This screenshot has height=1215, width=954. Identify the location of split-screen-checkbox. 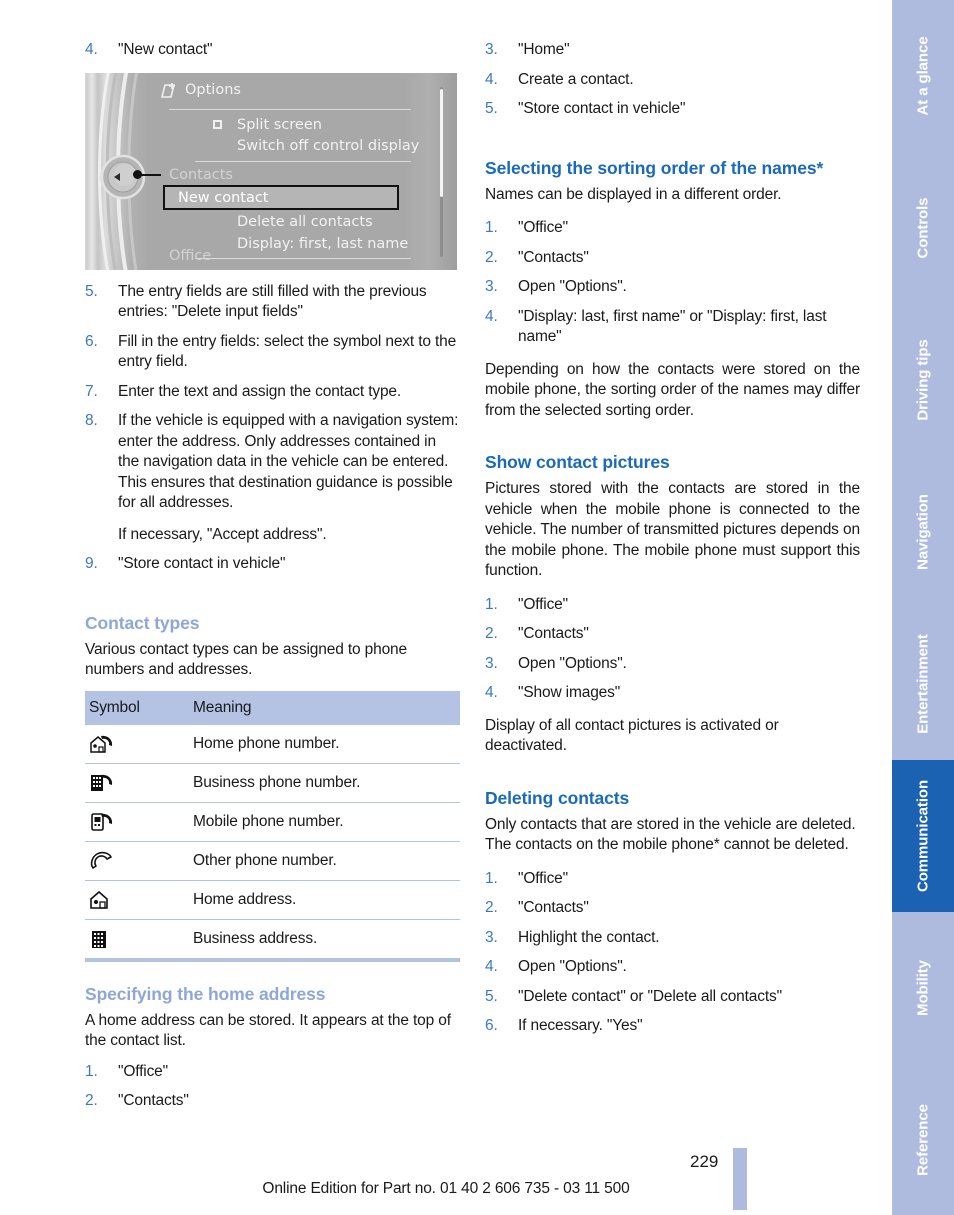
(217, 124).